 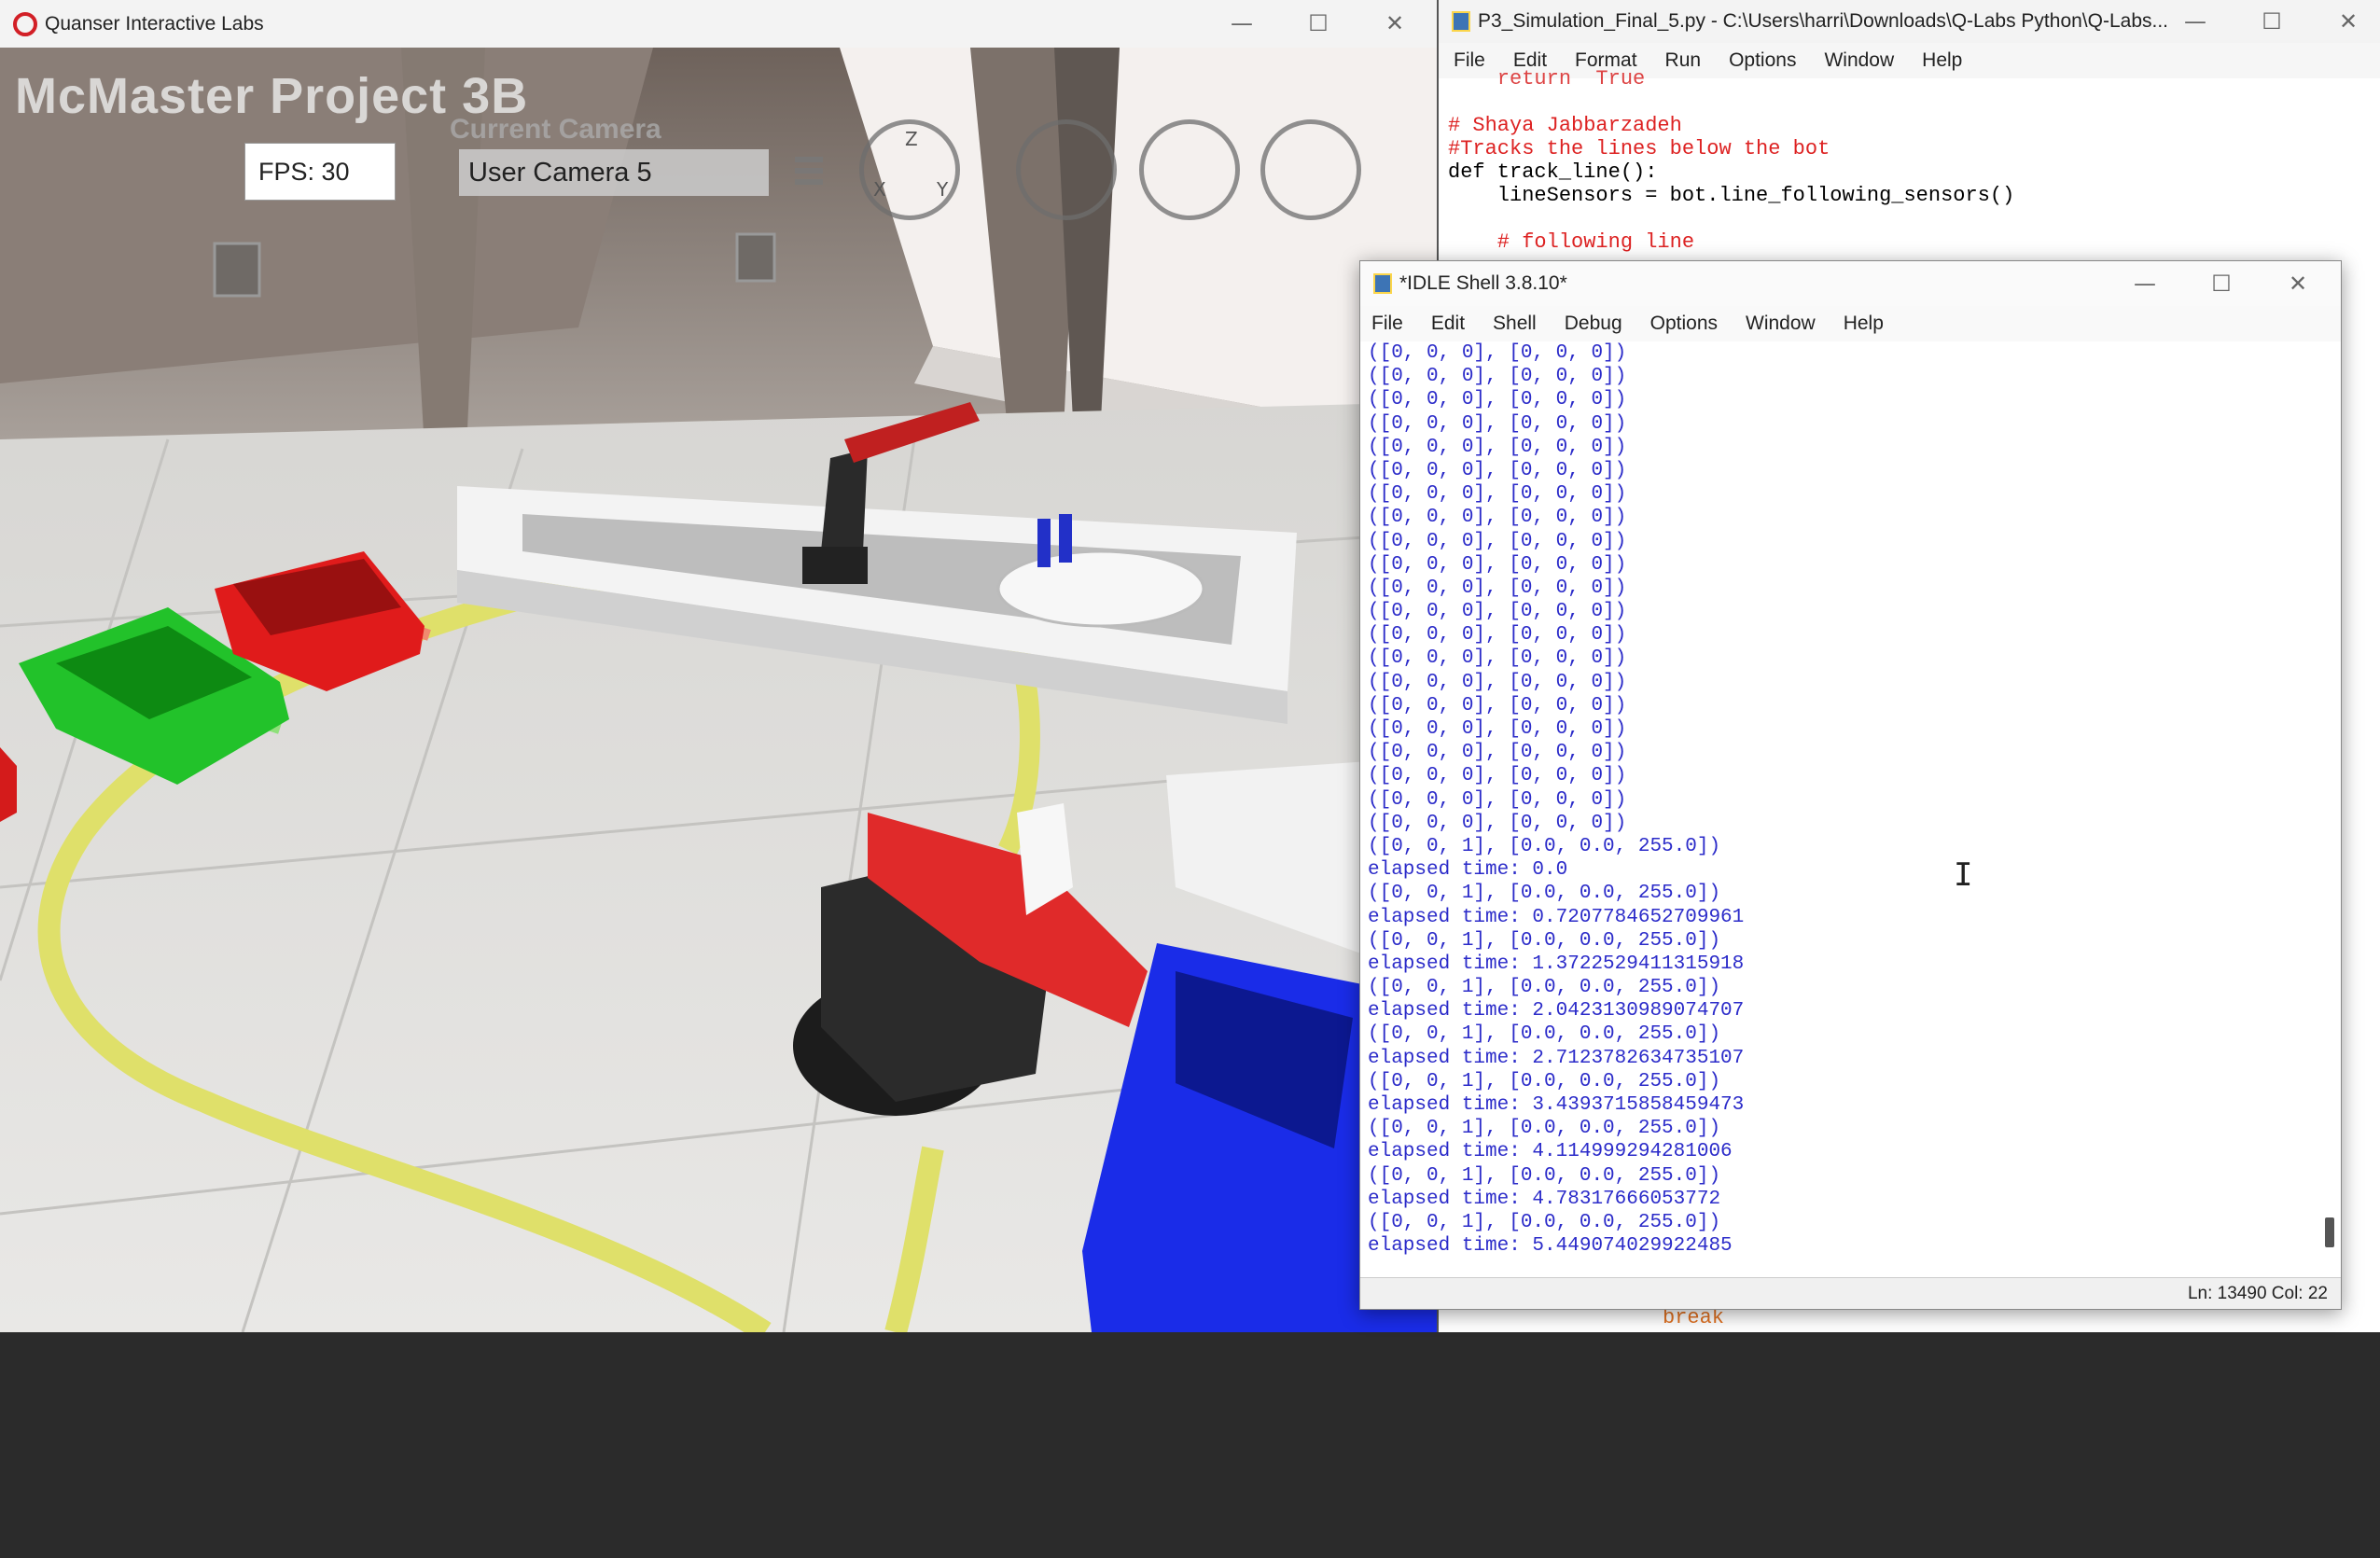 I want to click on axis-y-label: Y, so click(x=943, y=190).